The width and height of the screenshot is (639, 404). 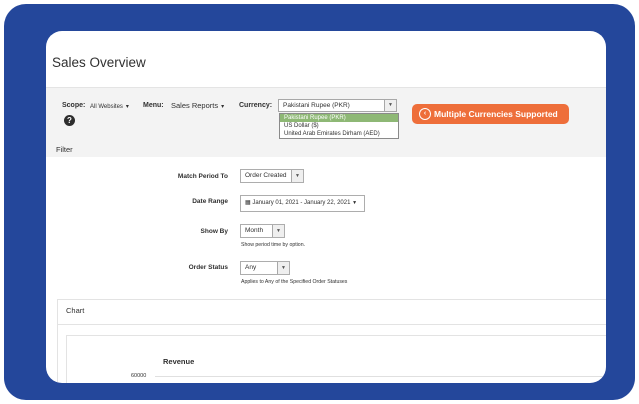 I want to click on currency-select-value: Pakistani Rupee (PKR), so click(x=316, y=105).